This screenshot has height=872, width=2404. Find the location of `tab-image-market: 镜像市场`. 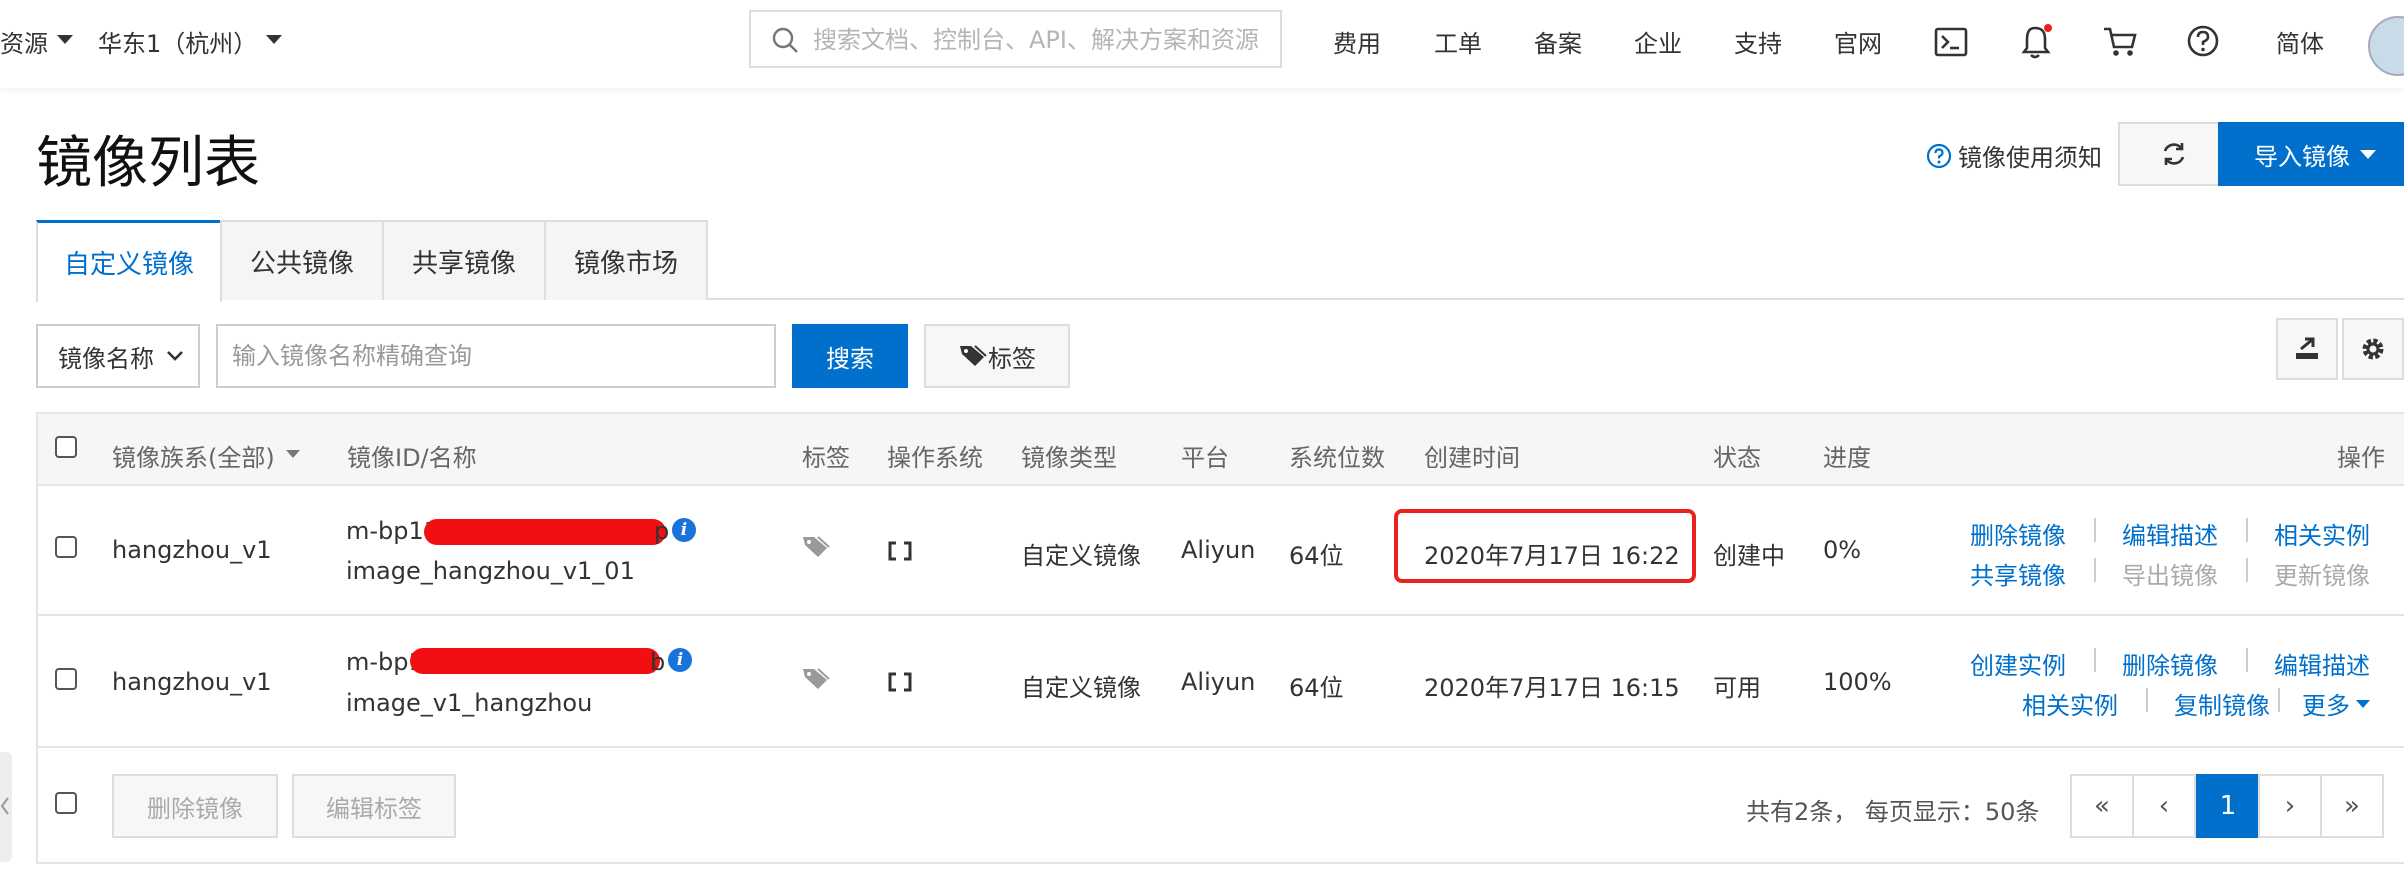

tab-image-market: 镜像市场 is located at coordinates (626, 260).